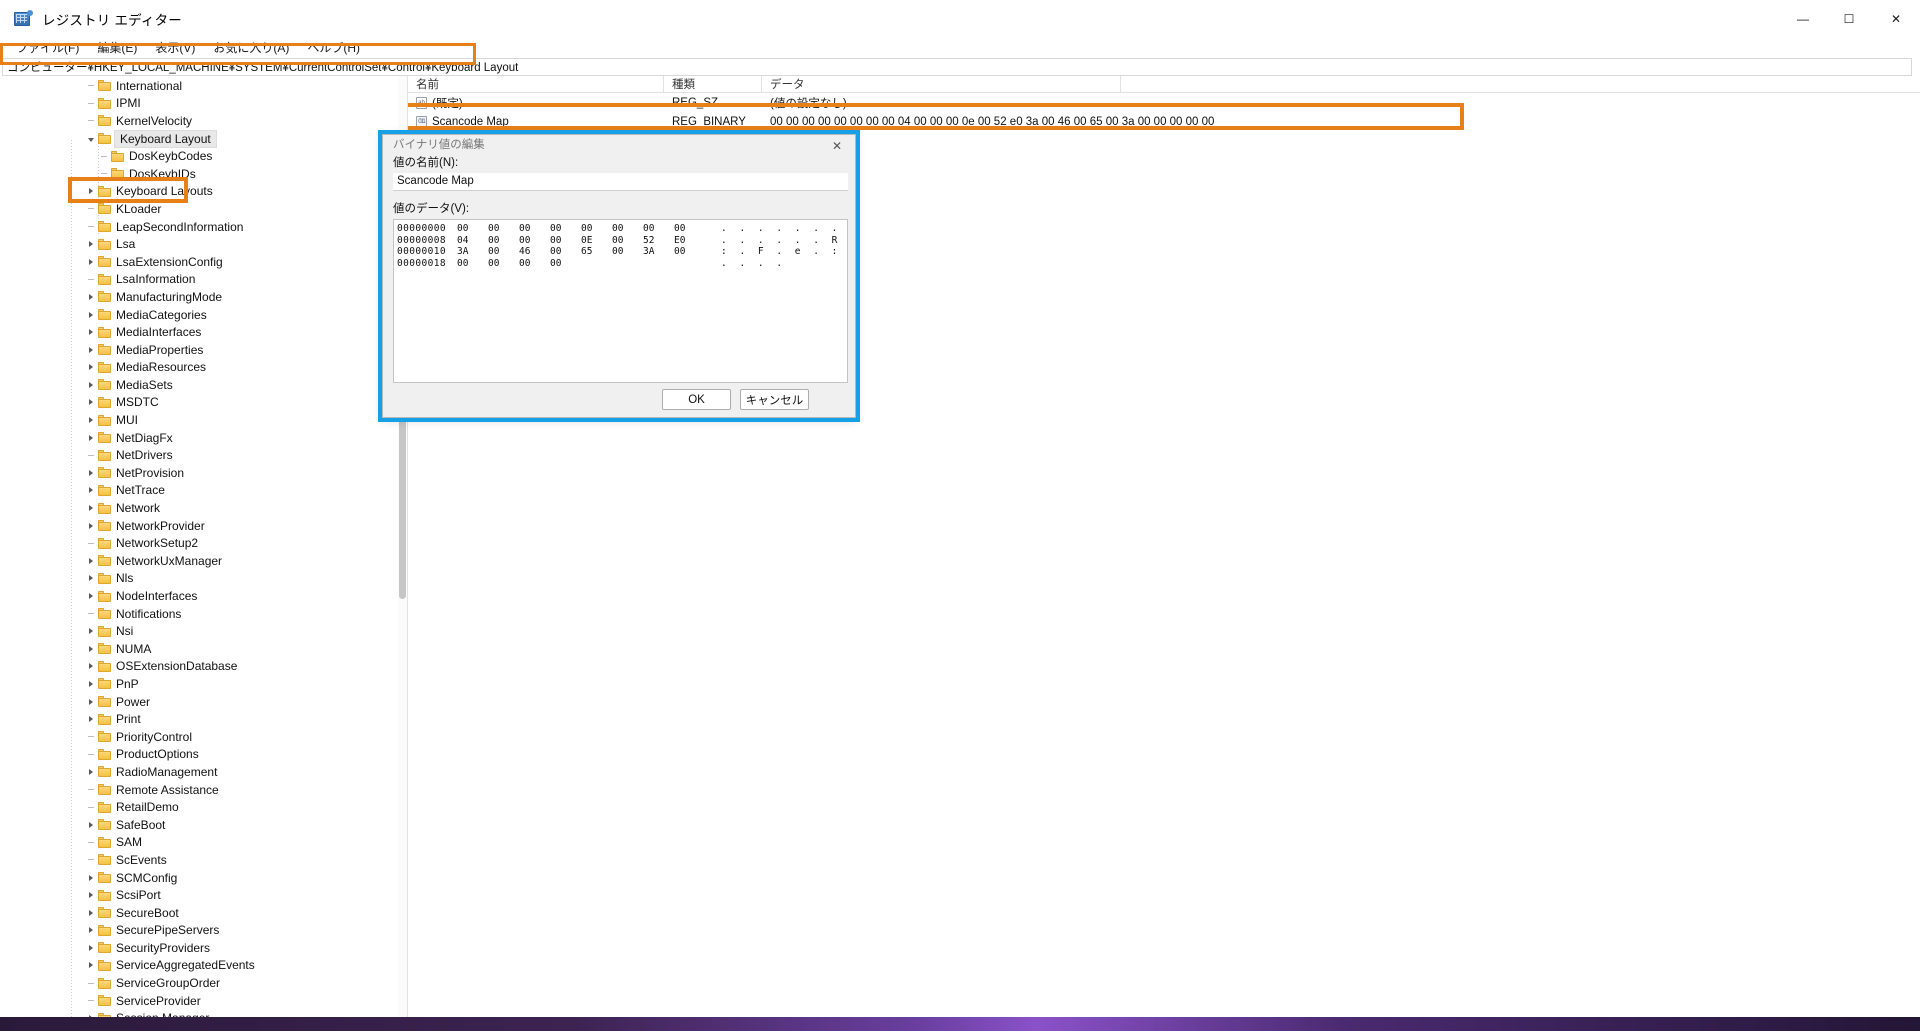 This screenshot has width=1920, height=1031. I want to click on hex-row: 00000008 04 00 00 00 0E 00 52 E0 . . . . . . R à, so click(622, 240).